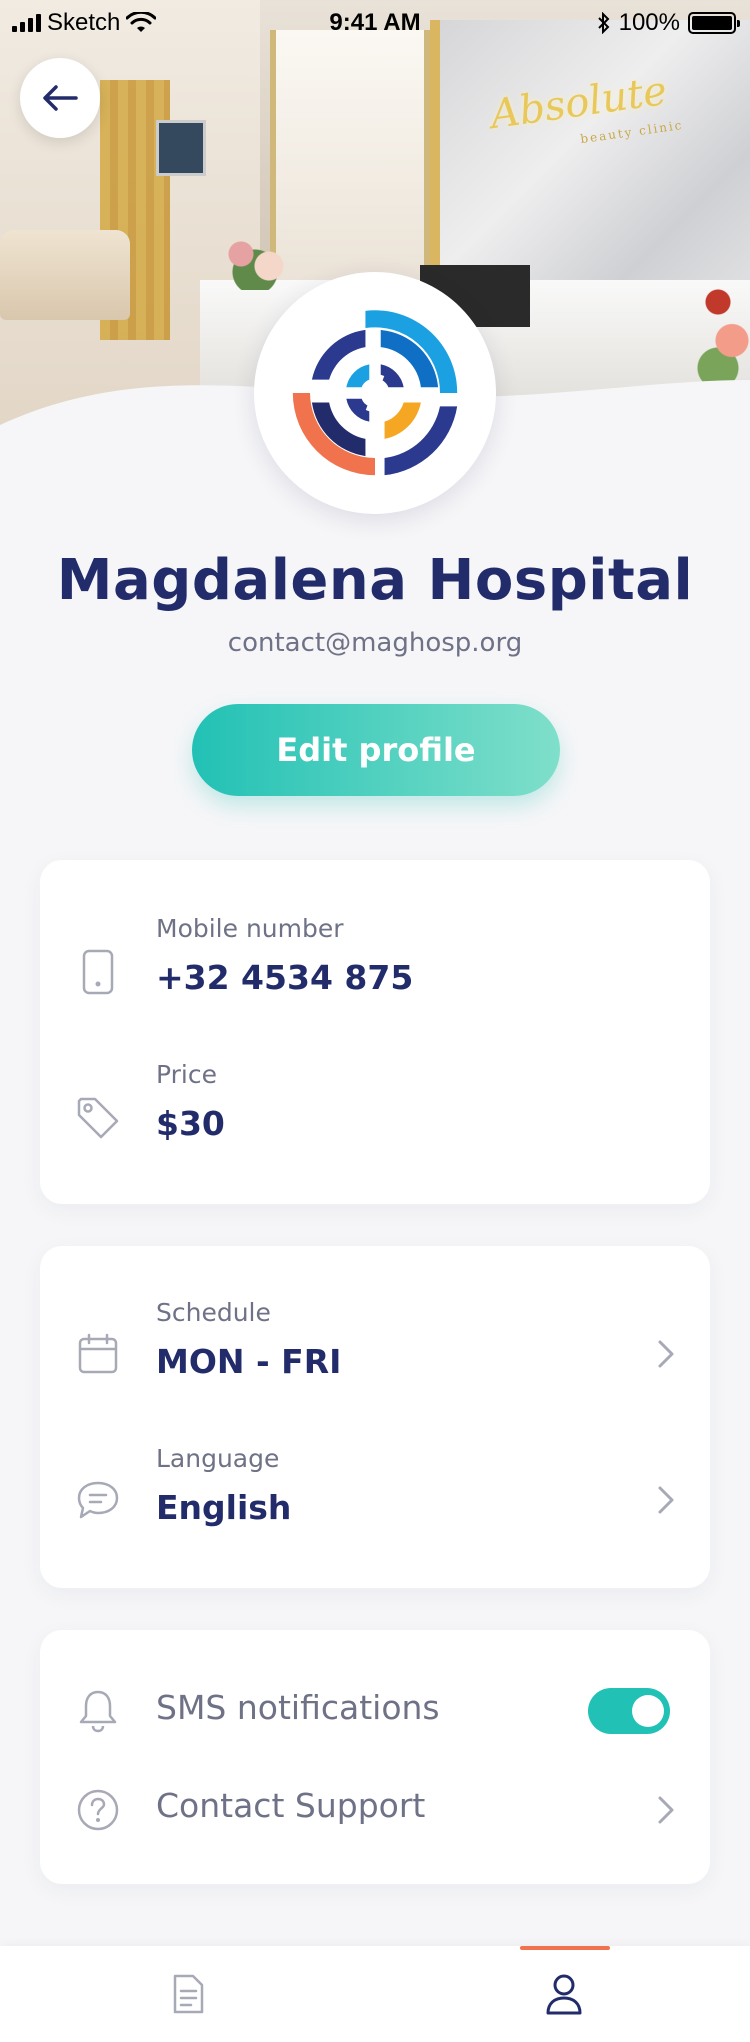  Describe the element at coordinates (375, 22) in the screenshot. I see `status-bar: Sketch 9:41 AM 100%` at that location.